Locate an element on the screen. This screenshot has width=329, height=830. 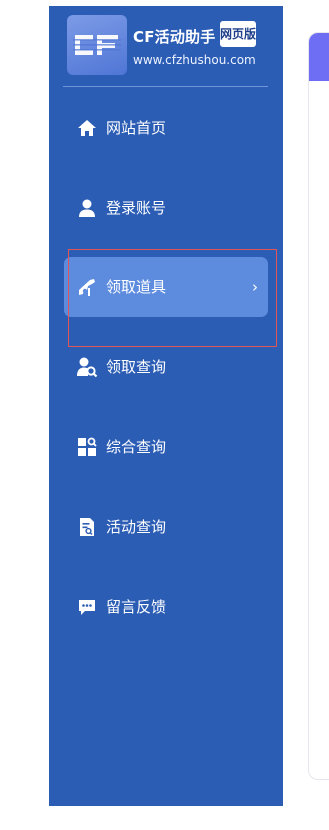
nav-item-claim-query: 领取查询 is located at coordinates (166, 367).